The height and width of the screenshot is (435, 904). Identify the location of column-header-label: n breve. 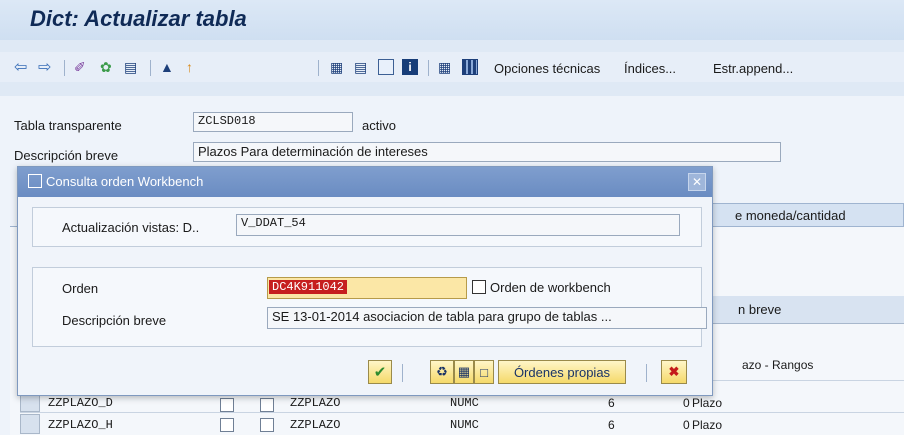
(760, 309).